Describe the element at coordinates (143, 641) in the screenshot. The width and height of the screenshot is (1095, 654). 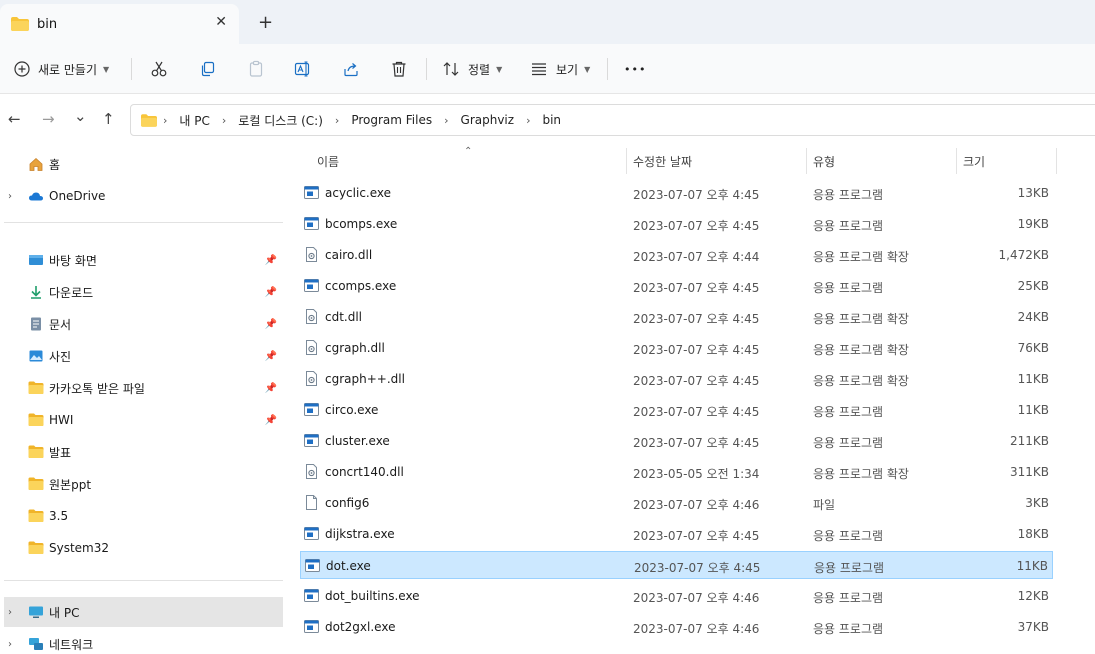
I see `sidebar-item-network: › 네트워크` at that location.